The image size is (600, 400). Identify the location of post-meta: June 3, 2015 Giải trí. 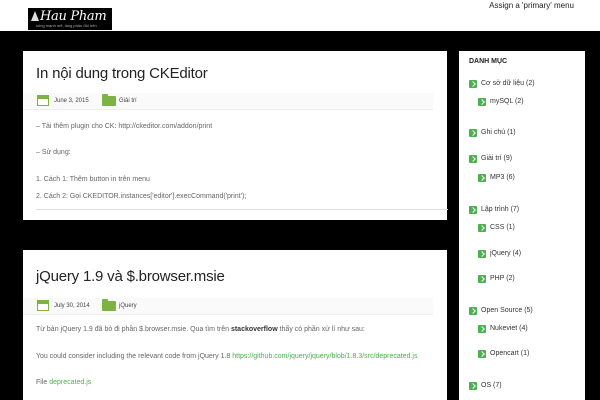
(228, 101).